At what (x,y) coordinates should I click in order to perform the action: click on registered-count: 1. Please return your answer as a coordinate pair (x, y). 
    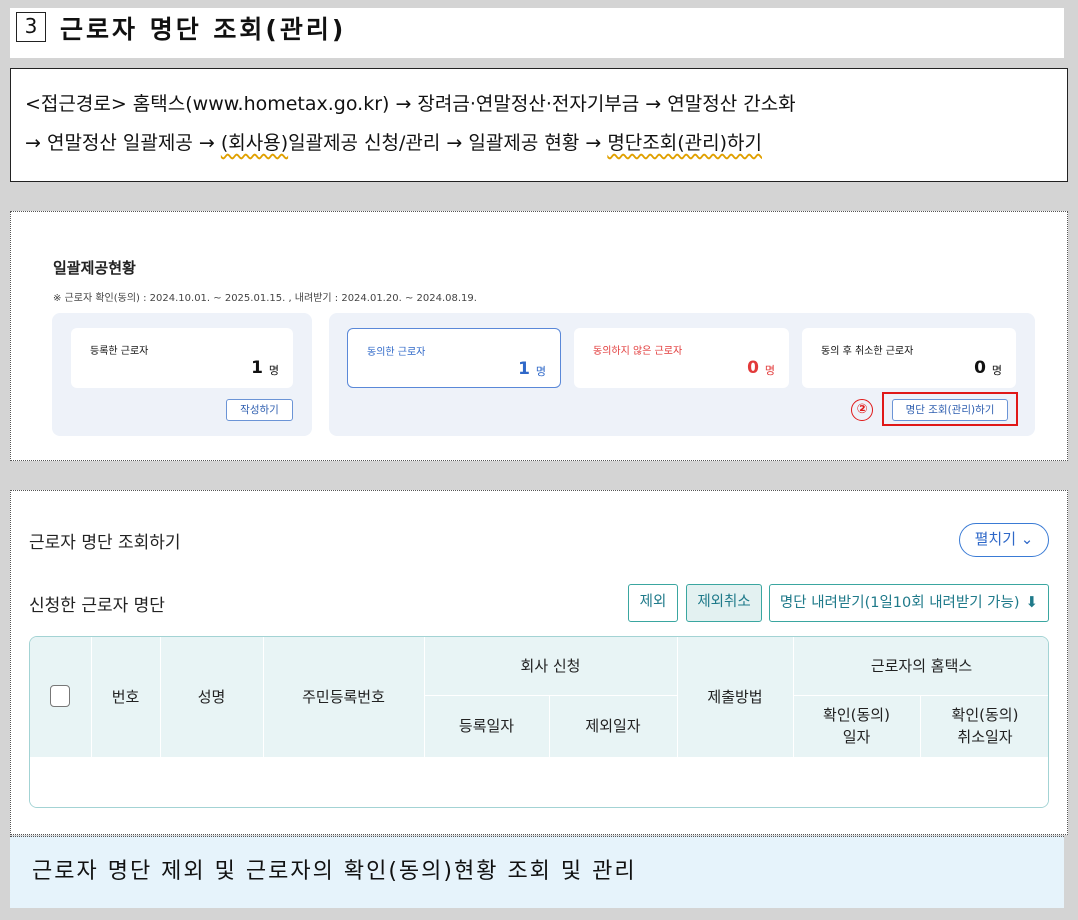
    Looking at the image, I should click on (257, 368).